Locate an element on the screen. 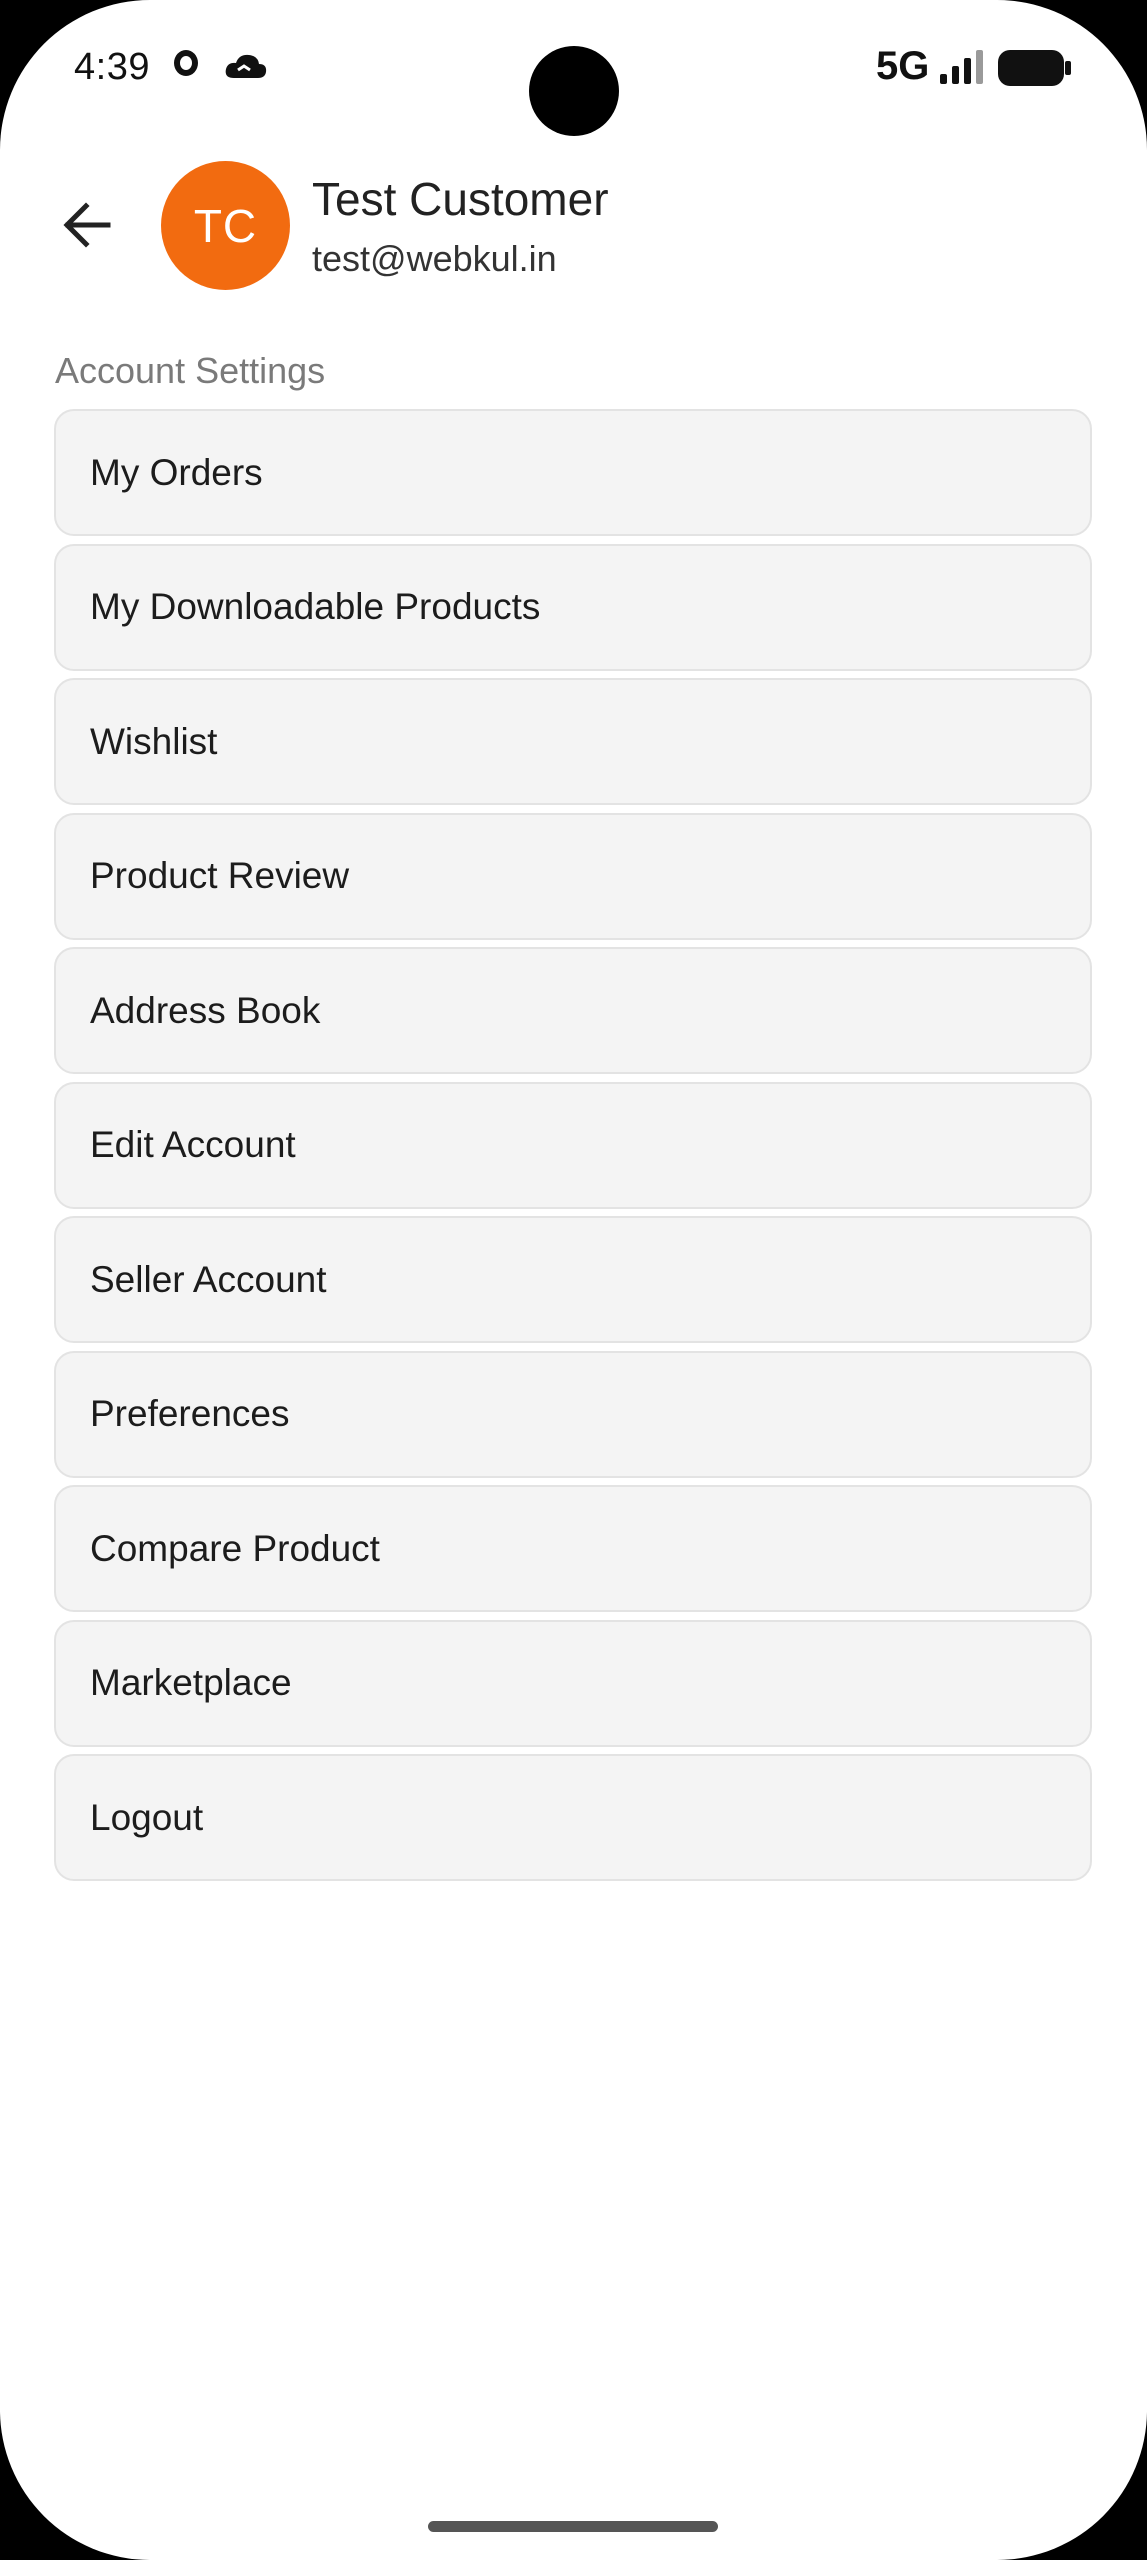  menu-item-label: Marketplace is located at coordinates (191, 1682).